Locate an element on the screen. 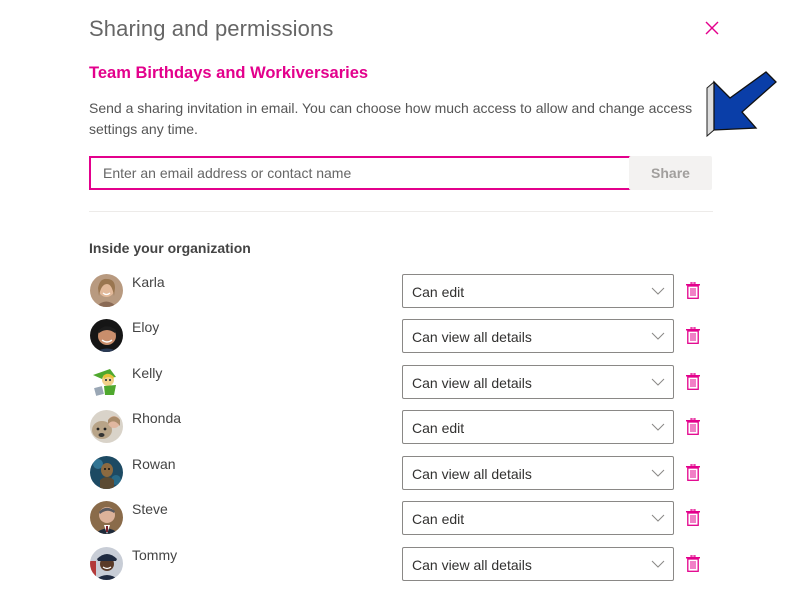  person-name: Tommy is located at coordinates (155, 555).